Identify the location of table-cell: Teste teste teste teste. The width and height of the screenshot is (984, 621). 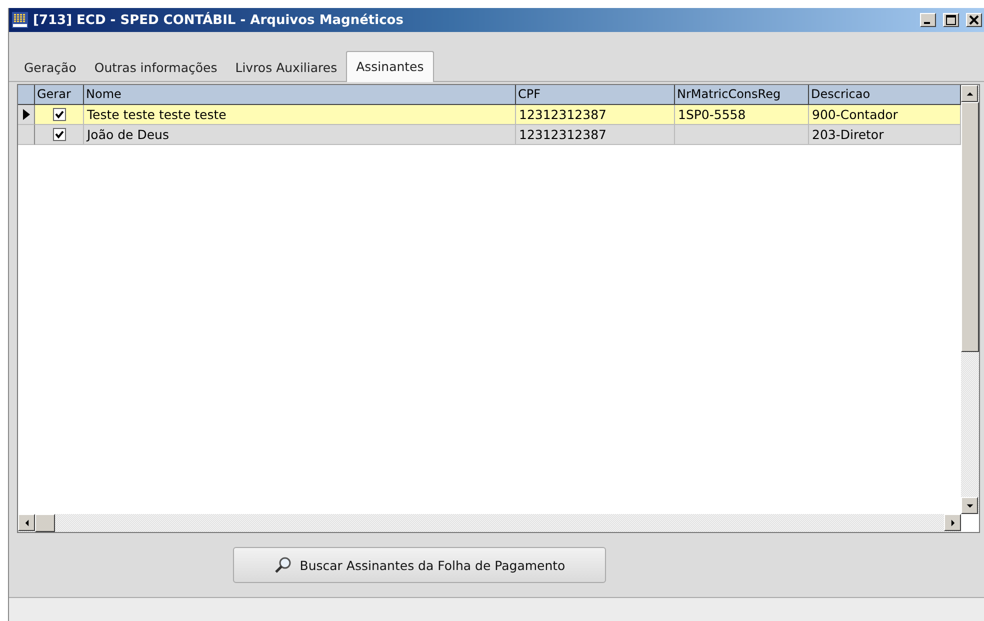
(156, 114).